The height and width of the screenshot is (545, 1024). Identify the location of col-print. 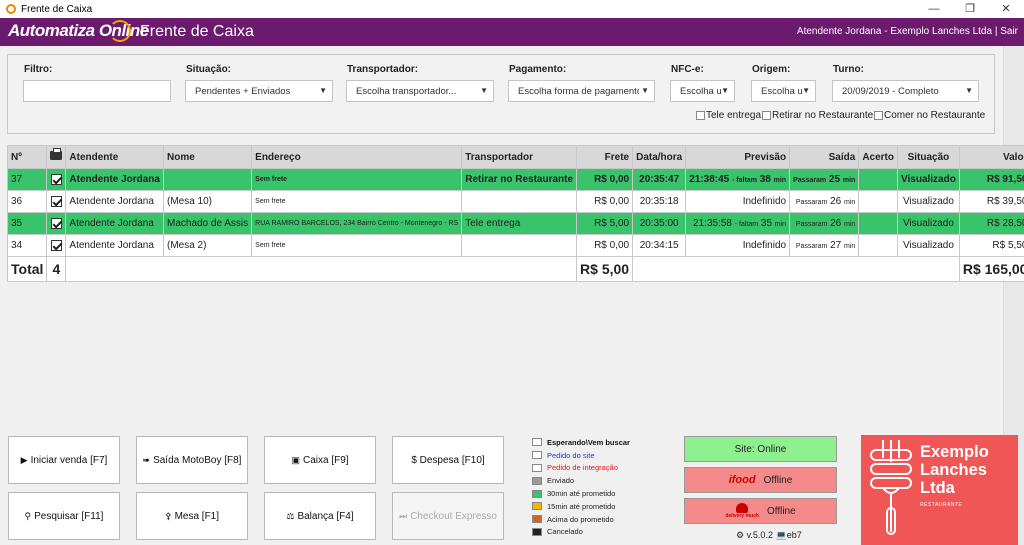
(56, 157).